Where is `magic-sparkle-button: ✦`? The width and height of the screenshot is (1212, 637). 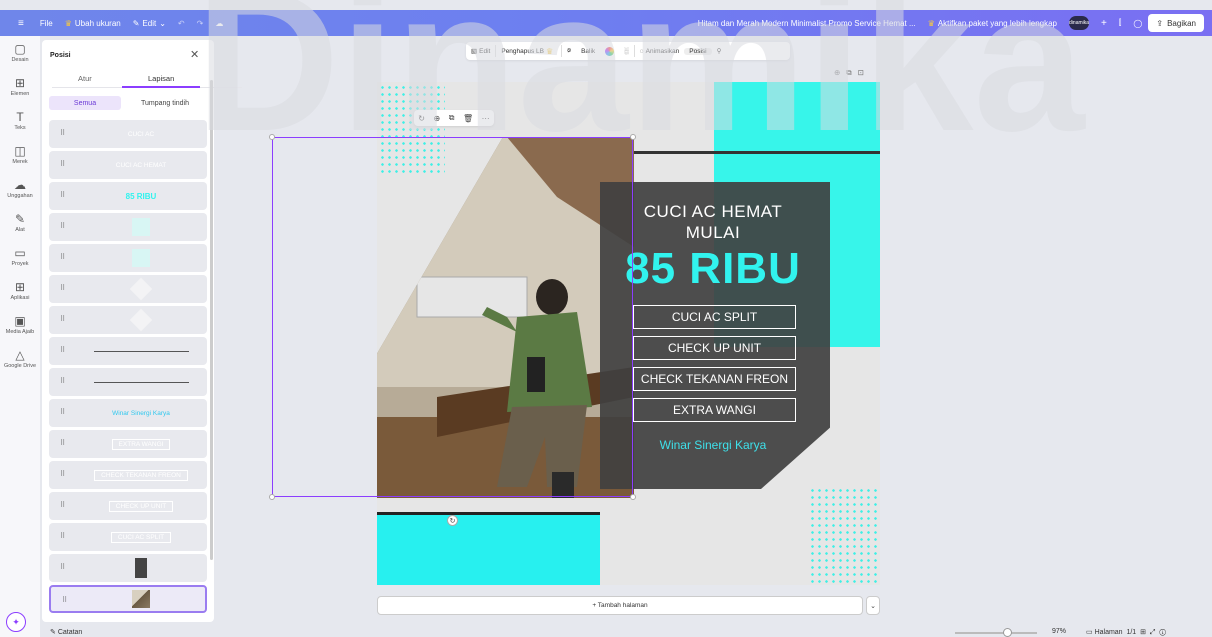 magic-sparkle-button: ✦ is located at coordinates (16, 622).